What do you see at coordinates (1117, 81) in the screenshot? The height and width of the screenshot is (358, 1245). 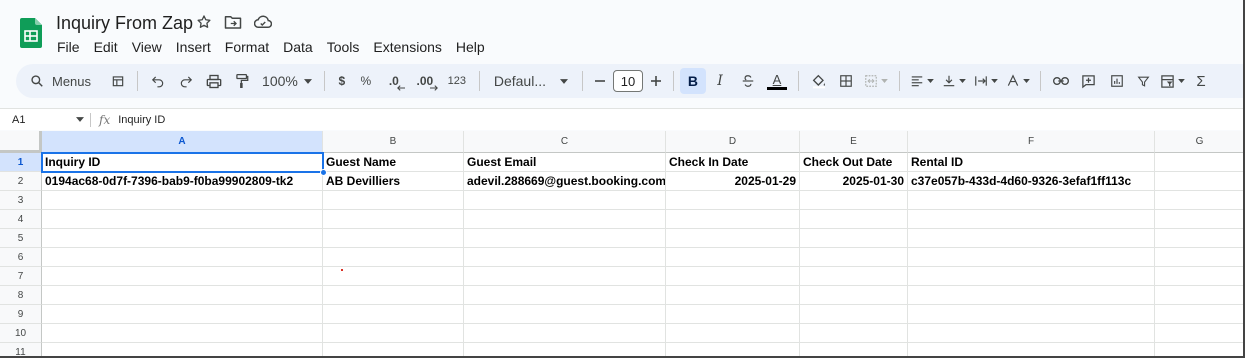 I see `insert-chart-icon` at bounding box center [1117, 81].